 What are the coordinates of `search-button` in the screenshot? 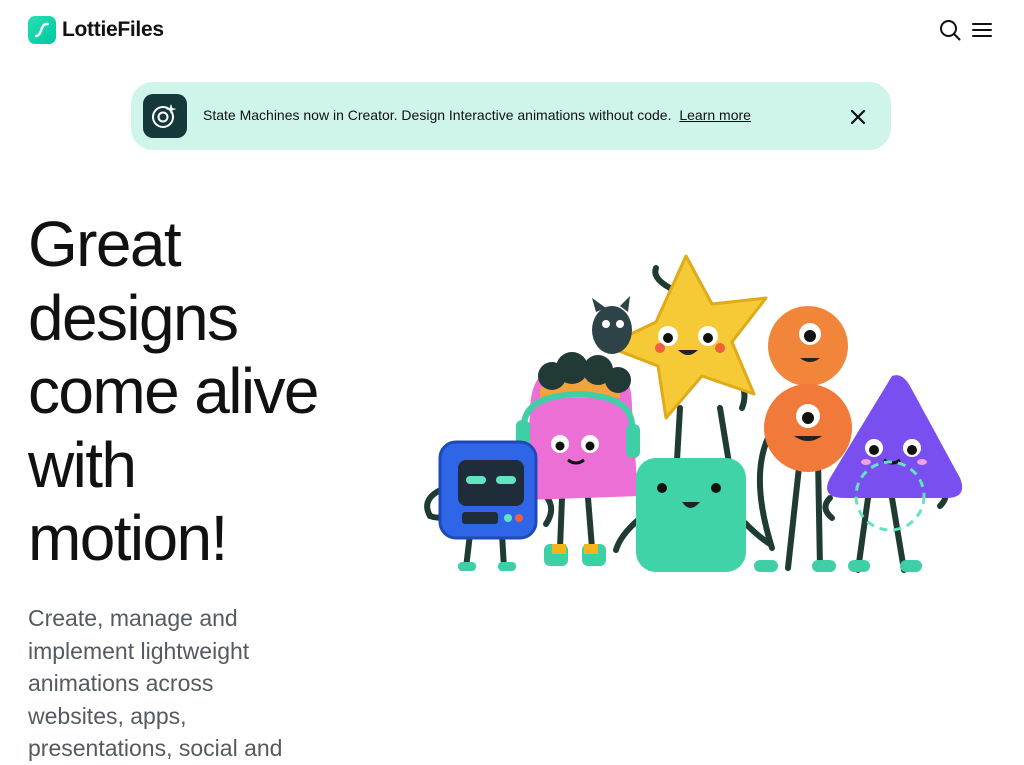 It's located at (950, 30).